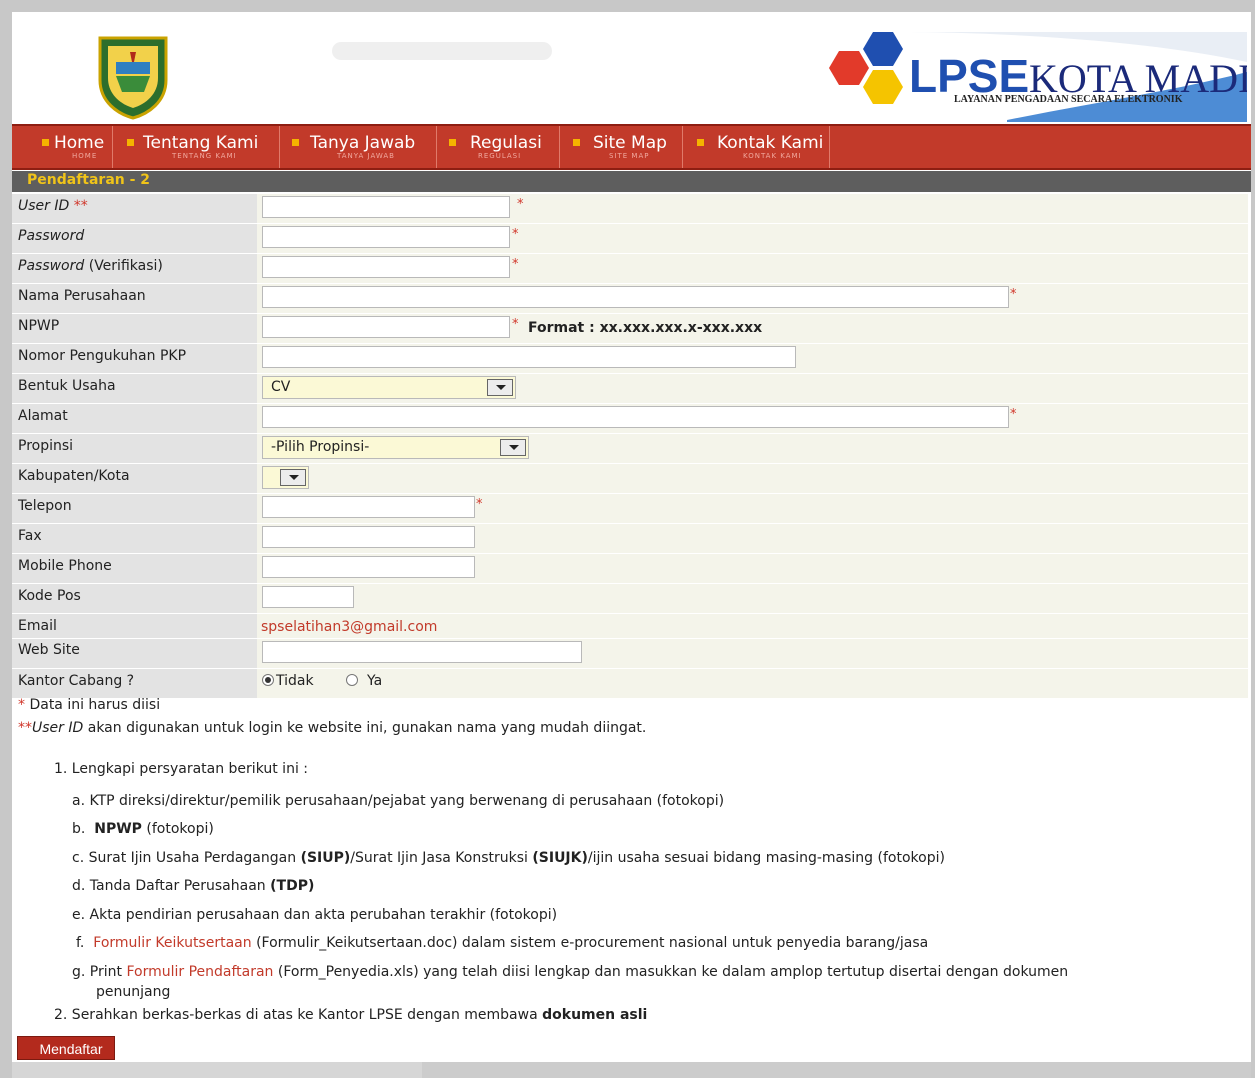 This screenshot has width=1255, height=1078. Describe the element at coordinates (295, 681) in the screenshot. I see `radio-tidak-label: Tidak` at that location.